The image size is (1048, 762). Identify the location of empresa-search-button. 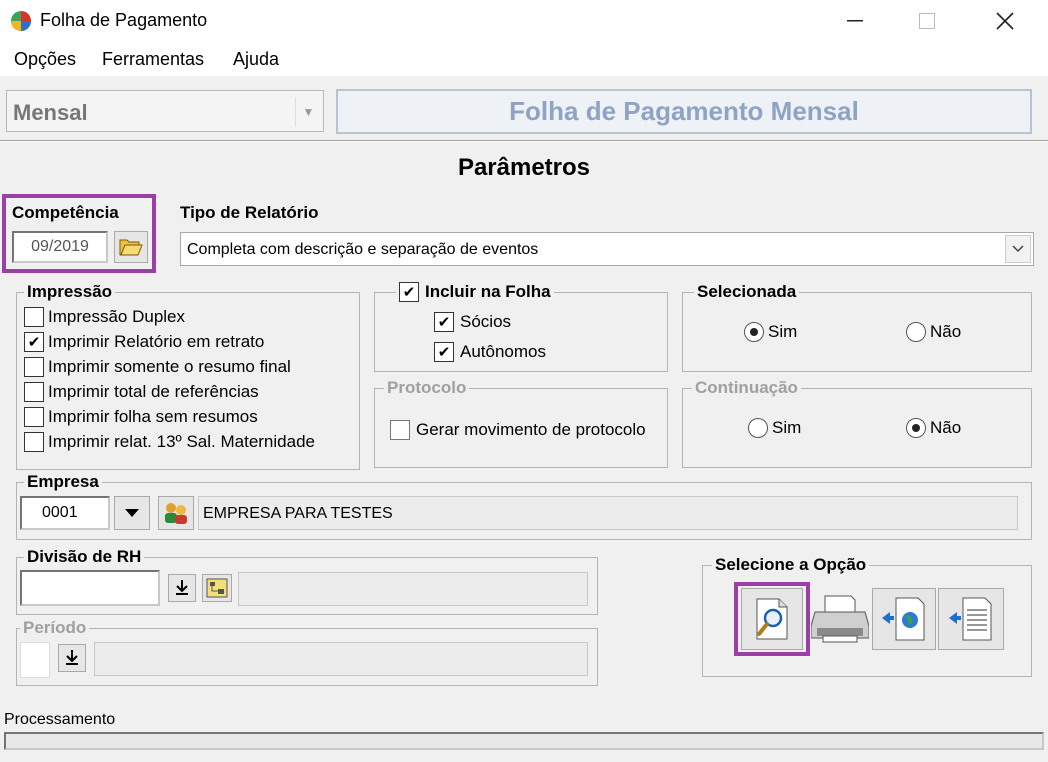
(176, 513).